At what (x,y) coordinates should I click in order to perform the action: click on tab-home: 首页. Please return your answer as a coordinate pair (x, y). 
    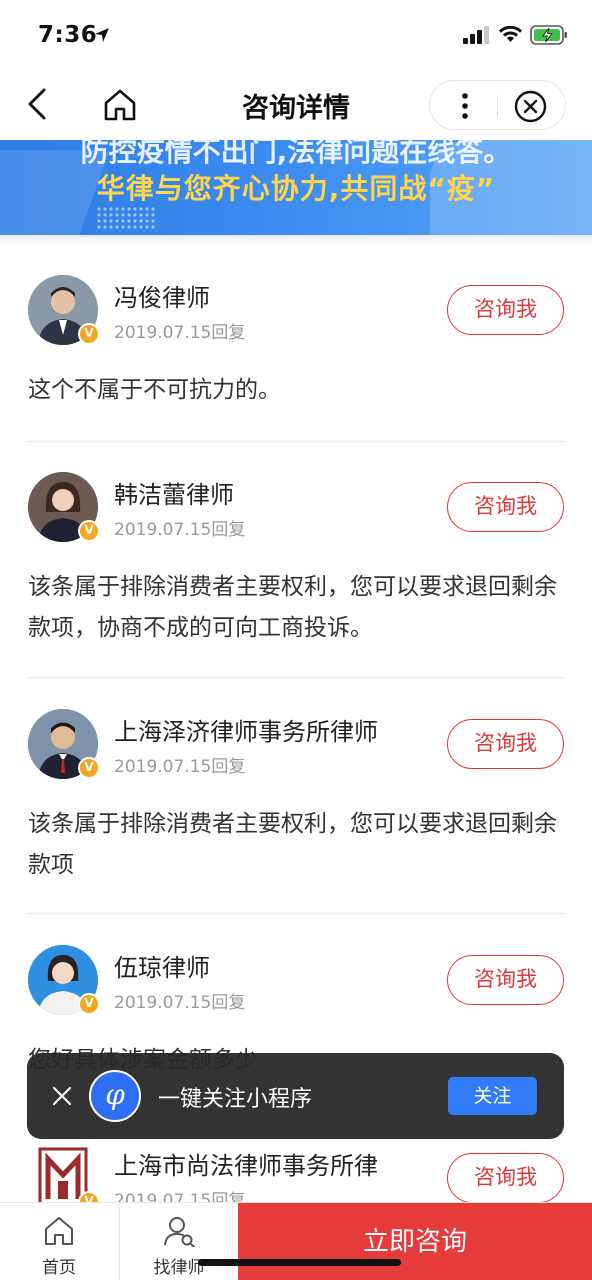
    Looking at the image, I should click on (59, 1241).